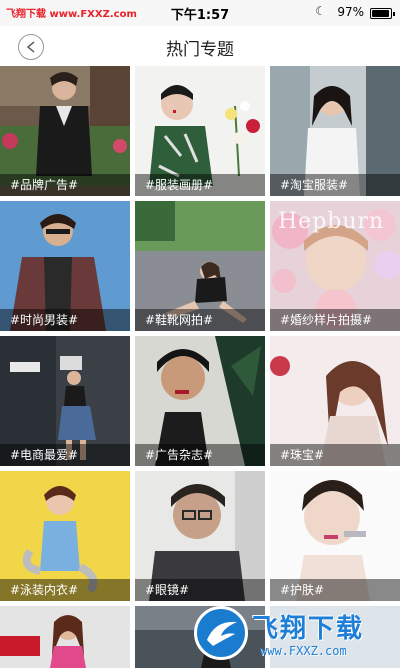 The image size is (400, 668). Describe the element at coordinates (335, 401) in the screenshot. I see `topic-tile: #珠宝#` at that location.